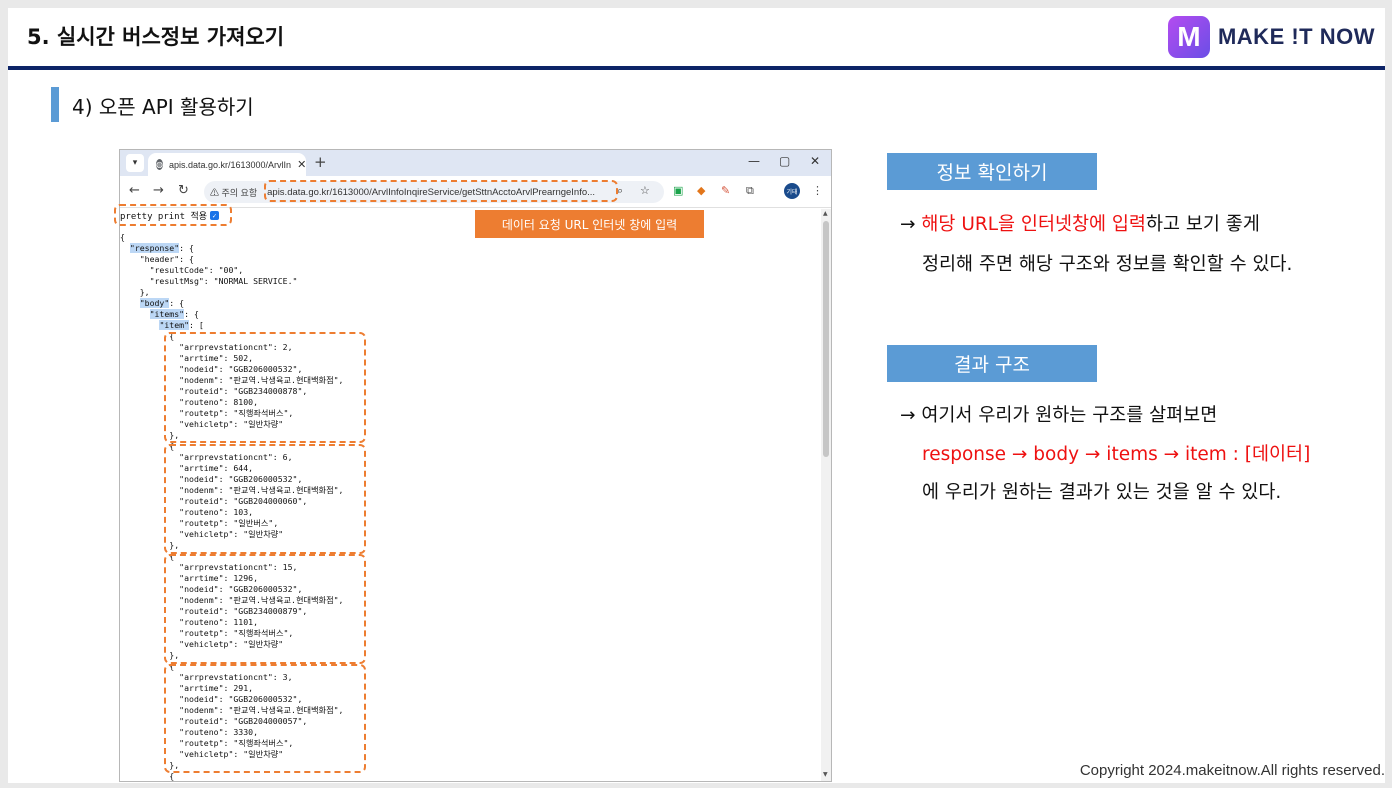 This screenshot has height=788, width=1392. I want to click on scroll-up-icon: ▲, so click(825, 213).